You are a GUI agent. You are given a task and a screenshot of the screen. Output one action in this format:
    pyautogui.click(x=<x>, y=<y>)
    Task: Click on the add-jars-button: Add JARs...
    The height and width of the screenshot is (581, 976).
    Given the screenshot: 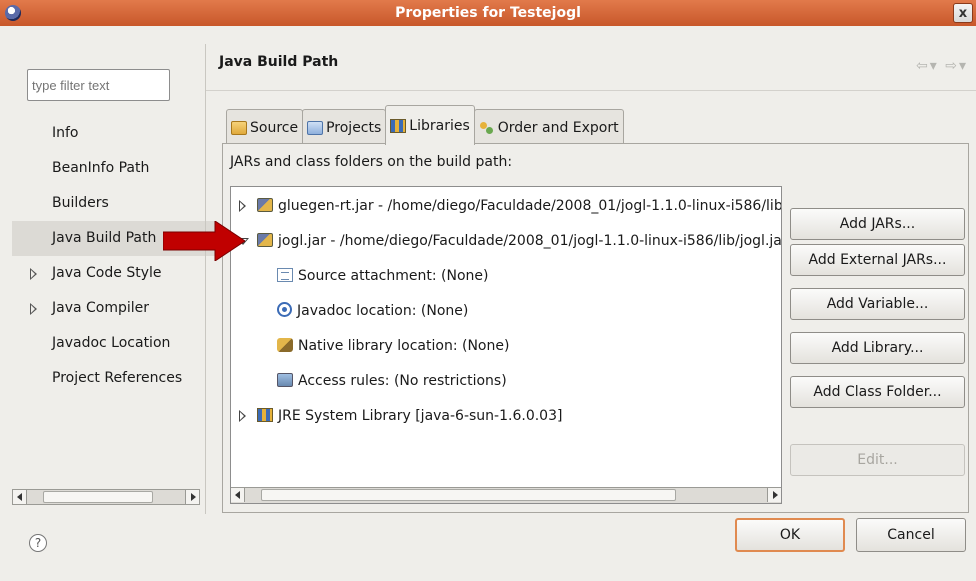 What is the action you would take?
    pyautogui.click(x=877, y=224)
    